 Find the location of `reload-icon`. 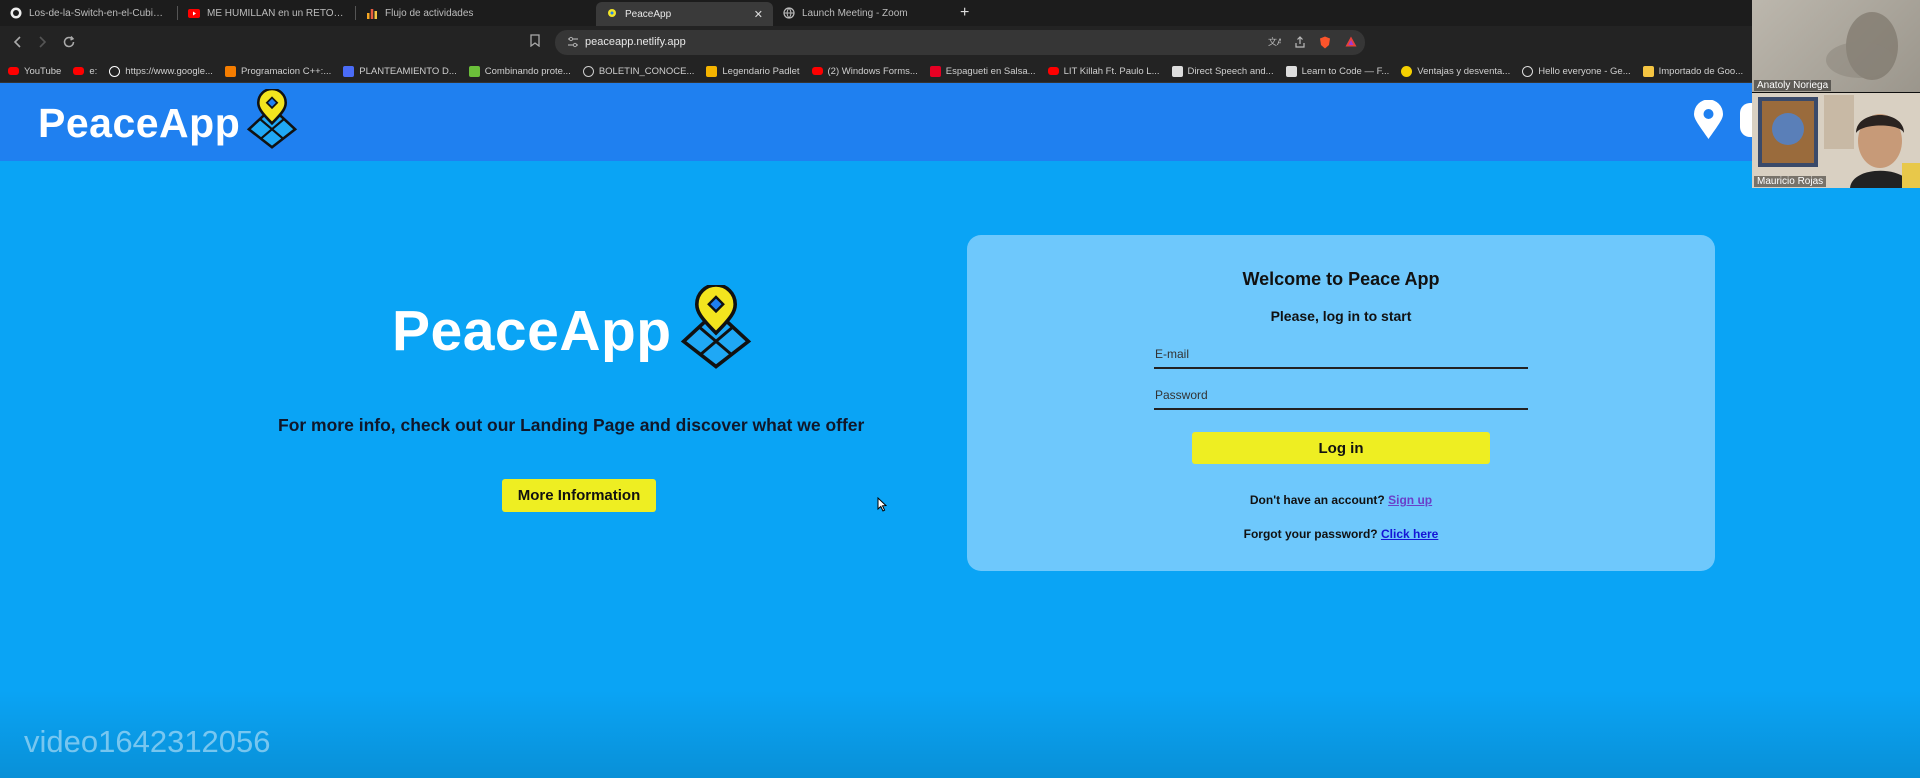

reload-icon is located at coordinates (69, 43).